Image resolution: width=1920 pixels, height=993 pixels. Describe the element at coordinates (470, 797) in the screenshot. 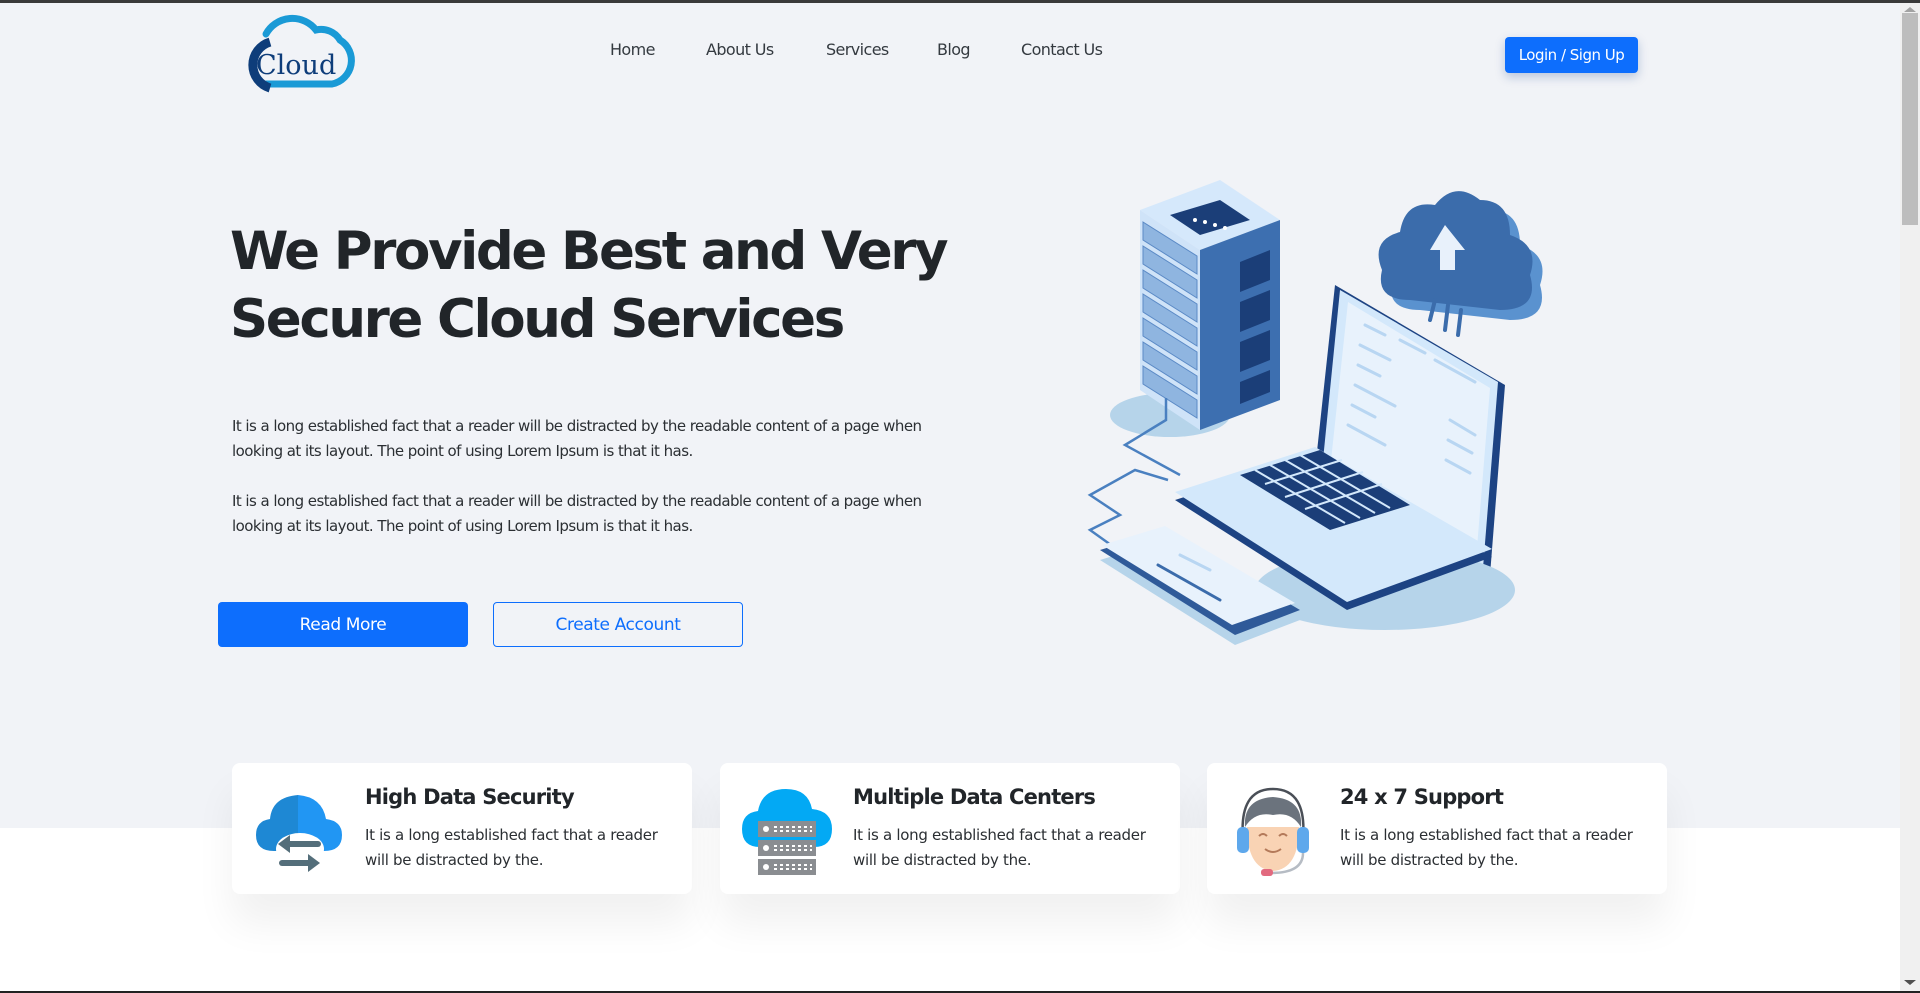

I see `feature-title: High Data Security` at that location.